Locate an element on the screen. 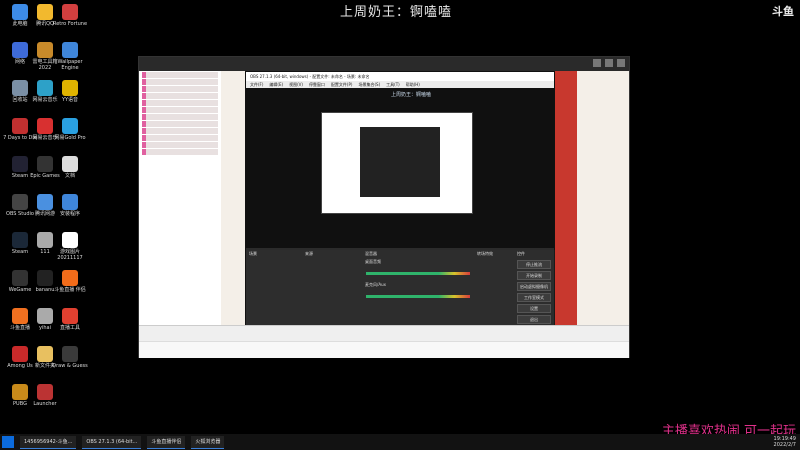 Image resolution: width=800 pixels, height=450 pixels. desktop-icon-label: Draw & Guess is located at coordinates (70, 366).